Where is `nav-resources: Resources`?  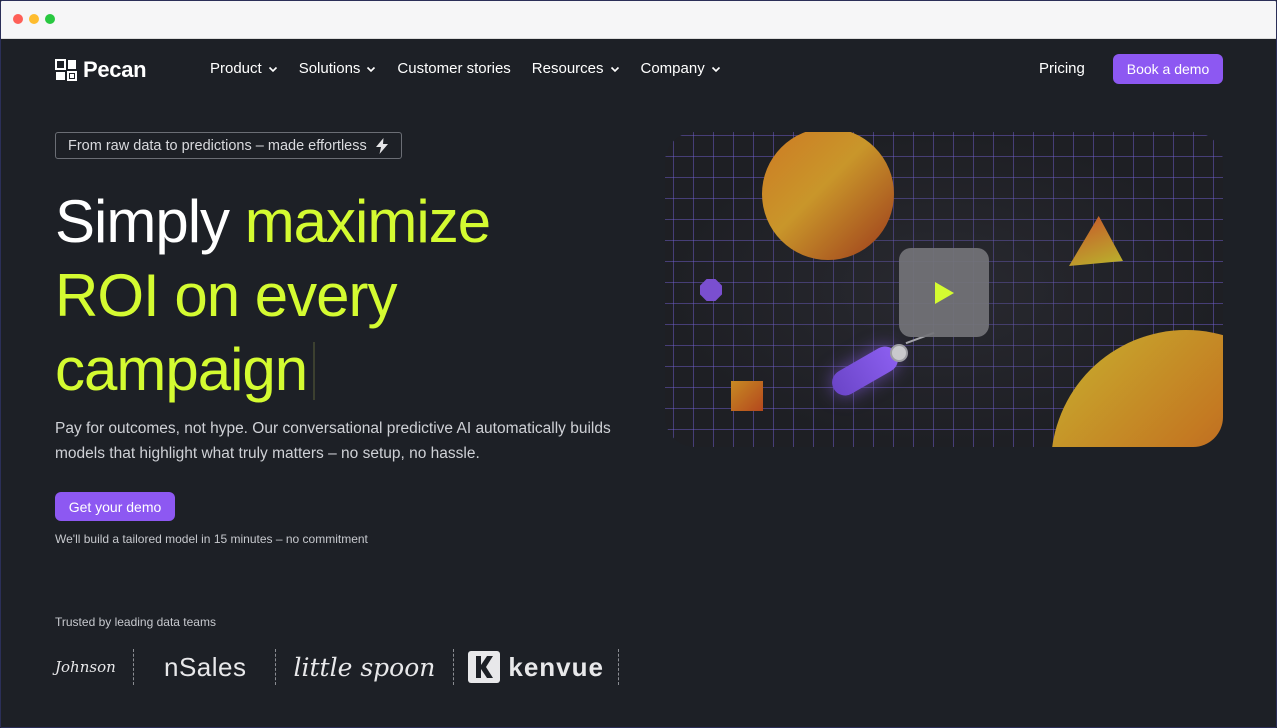
nav-resources: Resources is located at coordinates (576, 68).